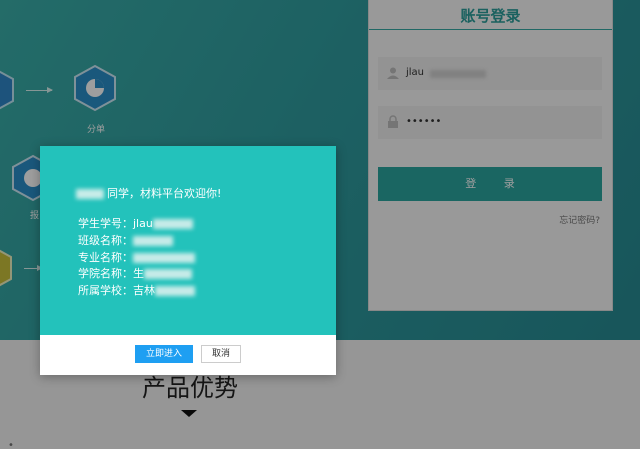 The image size is (640, 451). Describe the element at coordinates (164, 354) in the screenshot. I see `enter-now-button: 立即进入` at that location.